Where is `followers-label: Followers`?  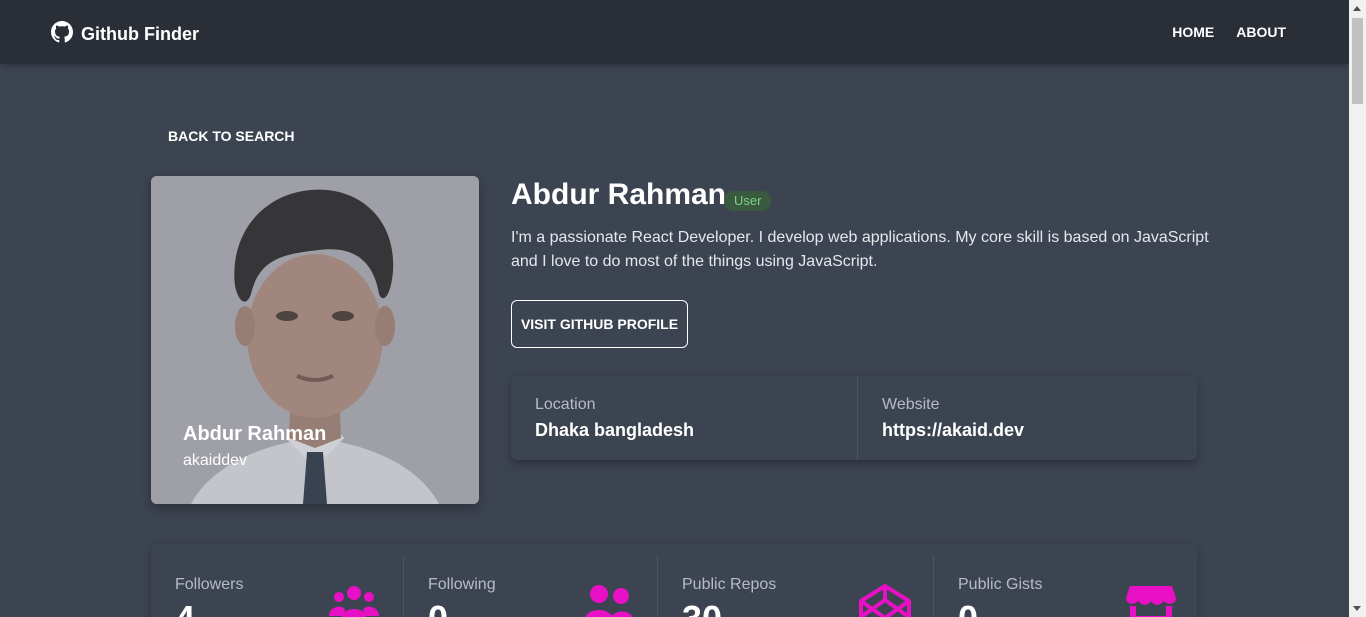
followers-label: Followers is located at coordinates (209, 584).